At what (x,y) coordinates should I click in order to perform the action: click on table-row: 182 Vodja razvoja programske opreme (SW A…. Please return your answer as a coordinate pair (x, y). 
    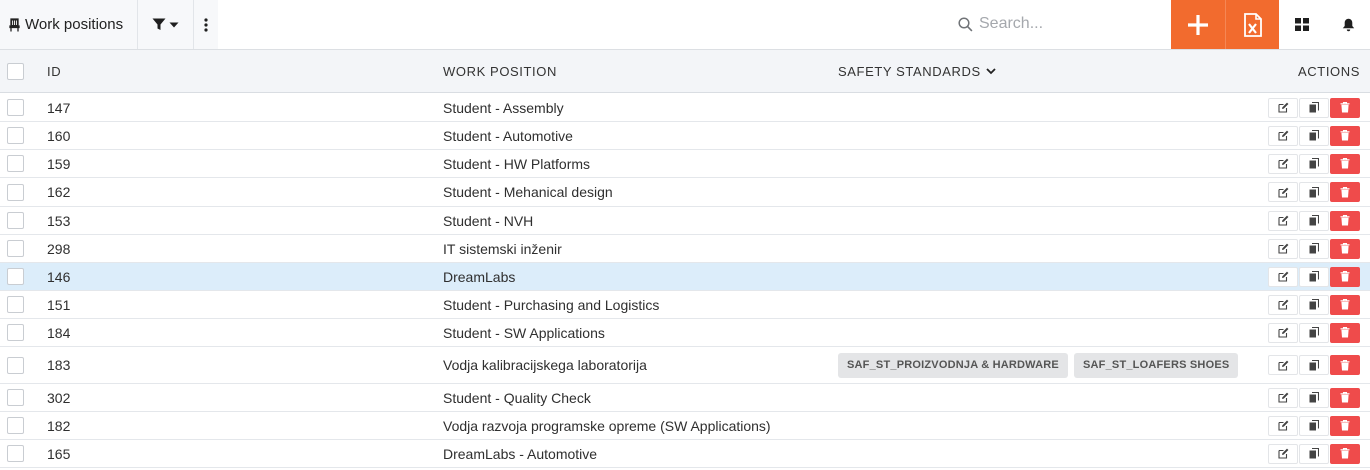
    Looking at the image, I should click on (685, 426).